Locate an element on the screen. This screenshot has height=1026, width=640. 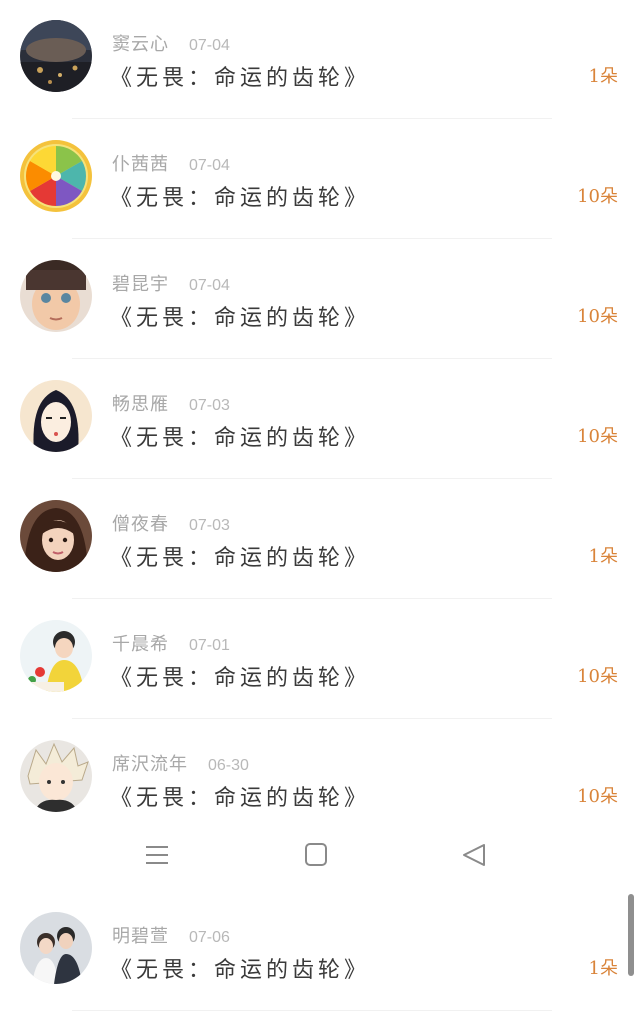
list-item: 明碧萱 07-06 《无畏：命运的齿轮》 1朵 is located at coordinates (320, 952).